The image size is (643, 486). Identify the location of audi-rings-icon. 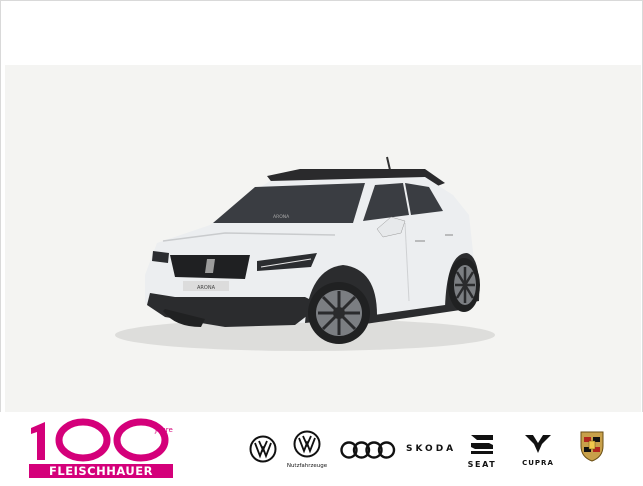
(368, 450).